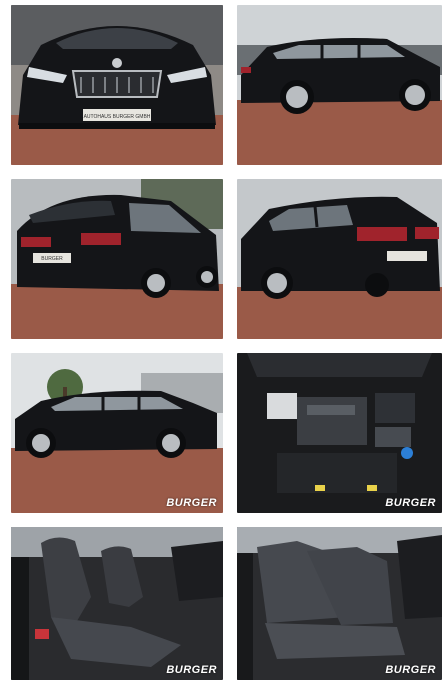 The height and width of the screenshot is (680, 442). I want to click on car-rear-right-photo, so click(339, 259).